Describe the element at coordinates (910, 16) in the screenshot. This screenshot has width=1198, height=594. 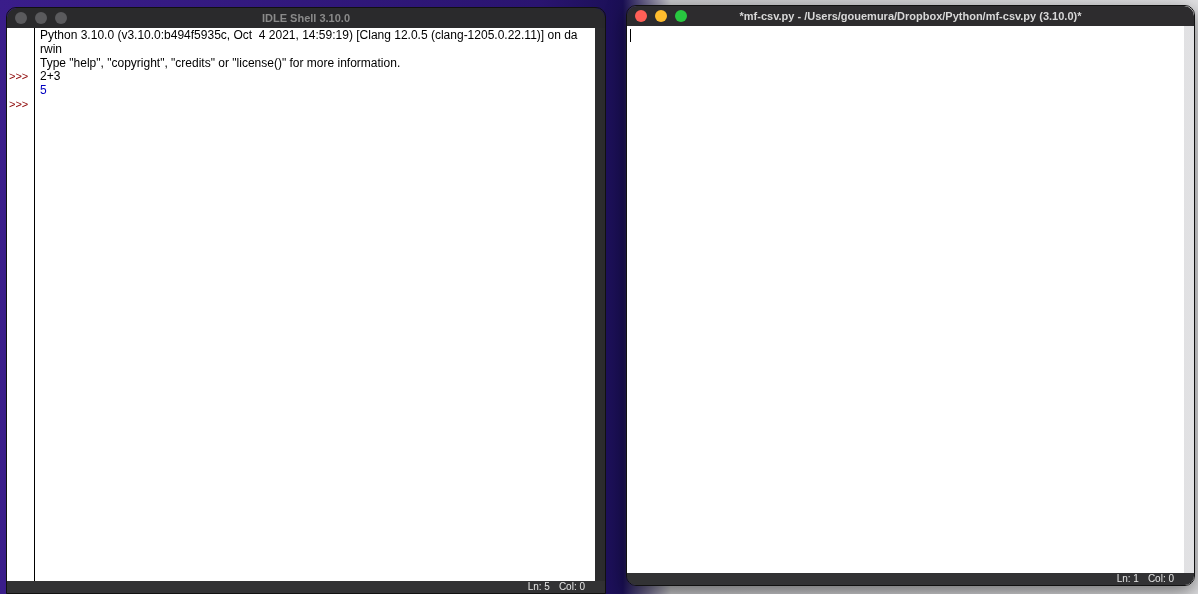
I see `window-title: *mf-csv.py - /Users/gouemura/Dropbox/Python/mf-csv.py (3.10.0)*` at that location.